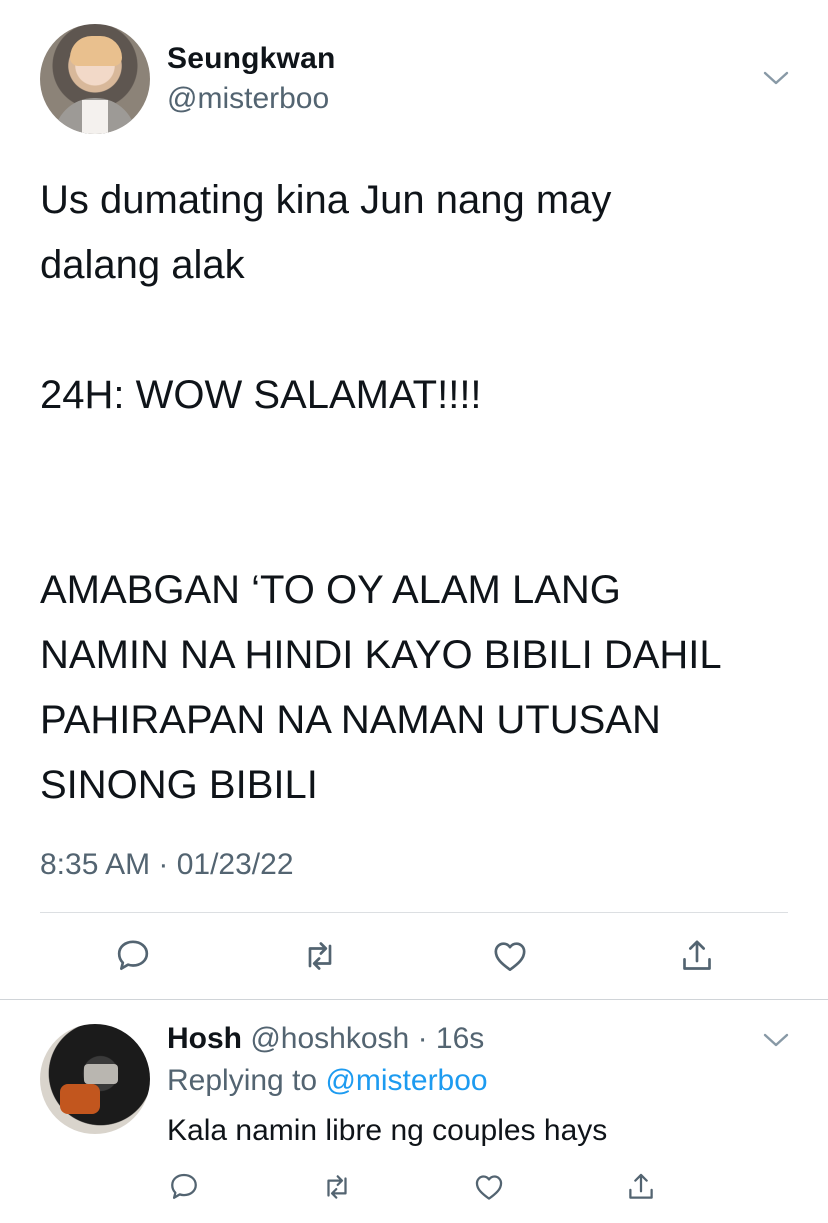 The image size is (828, 1223). What do you see at coordinates (387, 1130) in the screenshot?
I see `reply-text: Kala namin libre ng couples hays` at bounding box center [387, 1130].